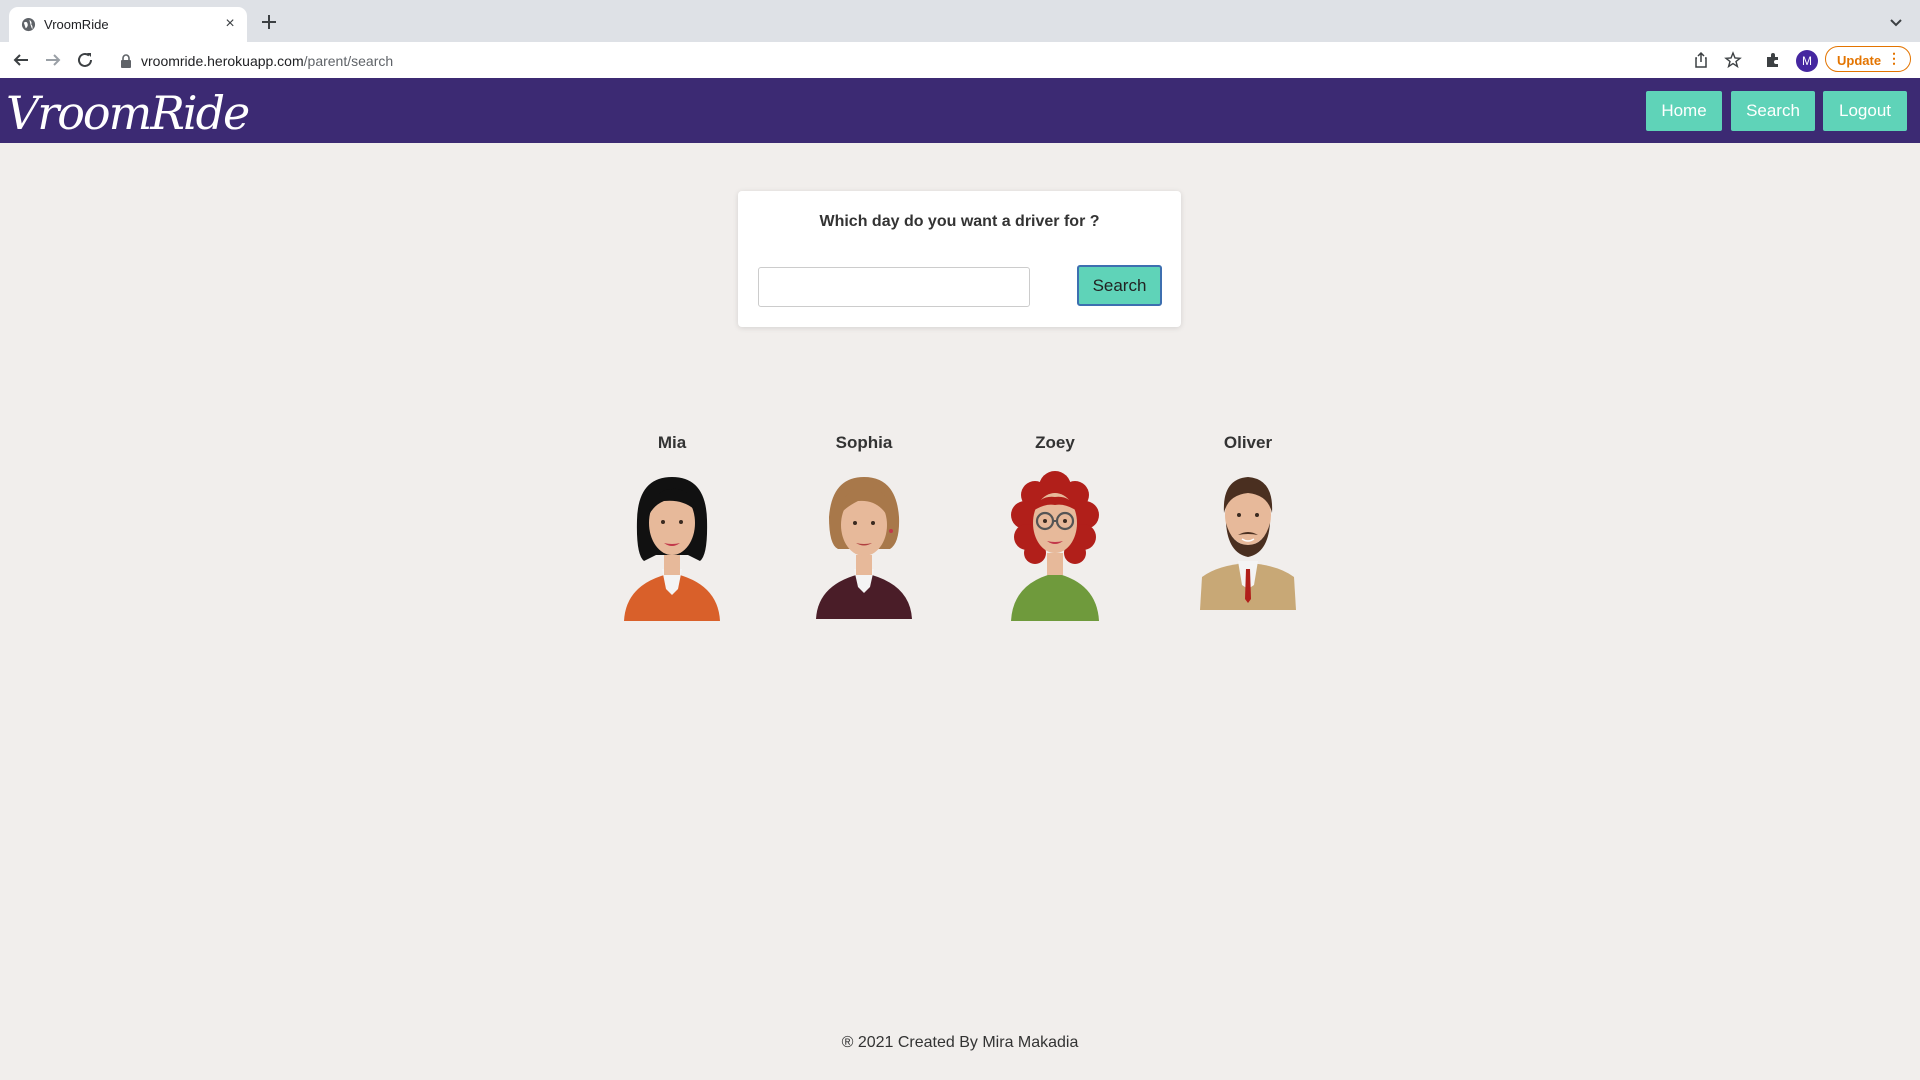  Describe the element at coordinates (128, 113) in the screenshot. I see `logo: VroomRide` at that location.